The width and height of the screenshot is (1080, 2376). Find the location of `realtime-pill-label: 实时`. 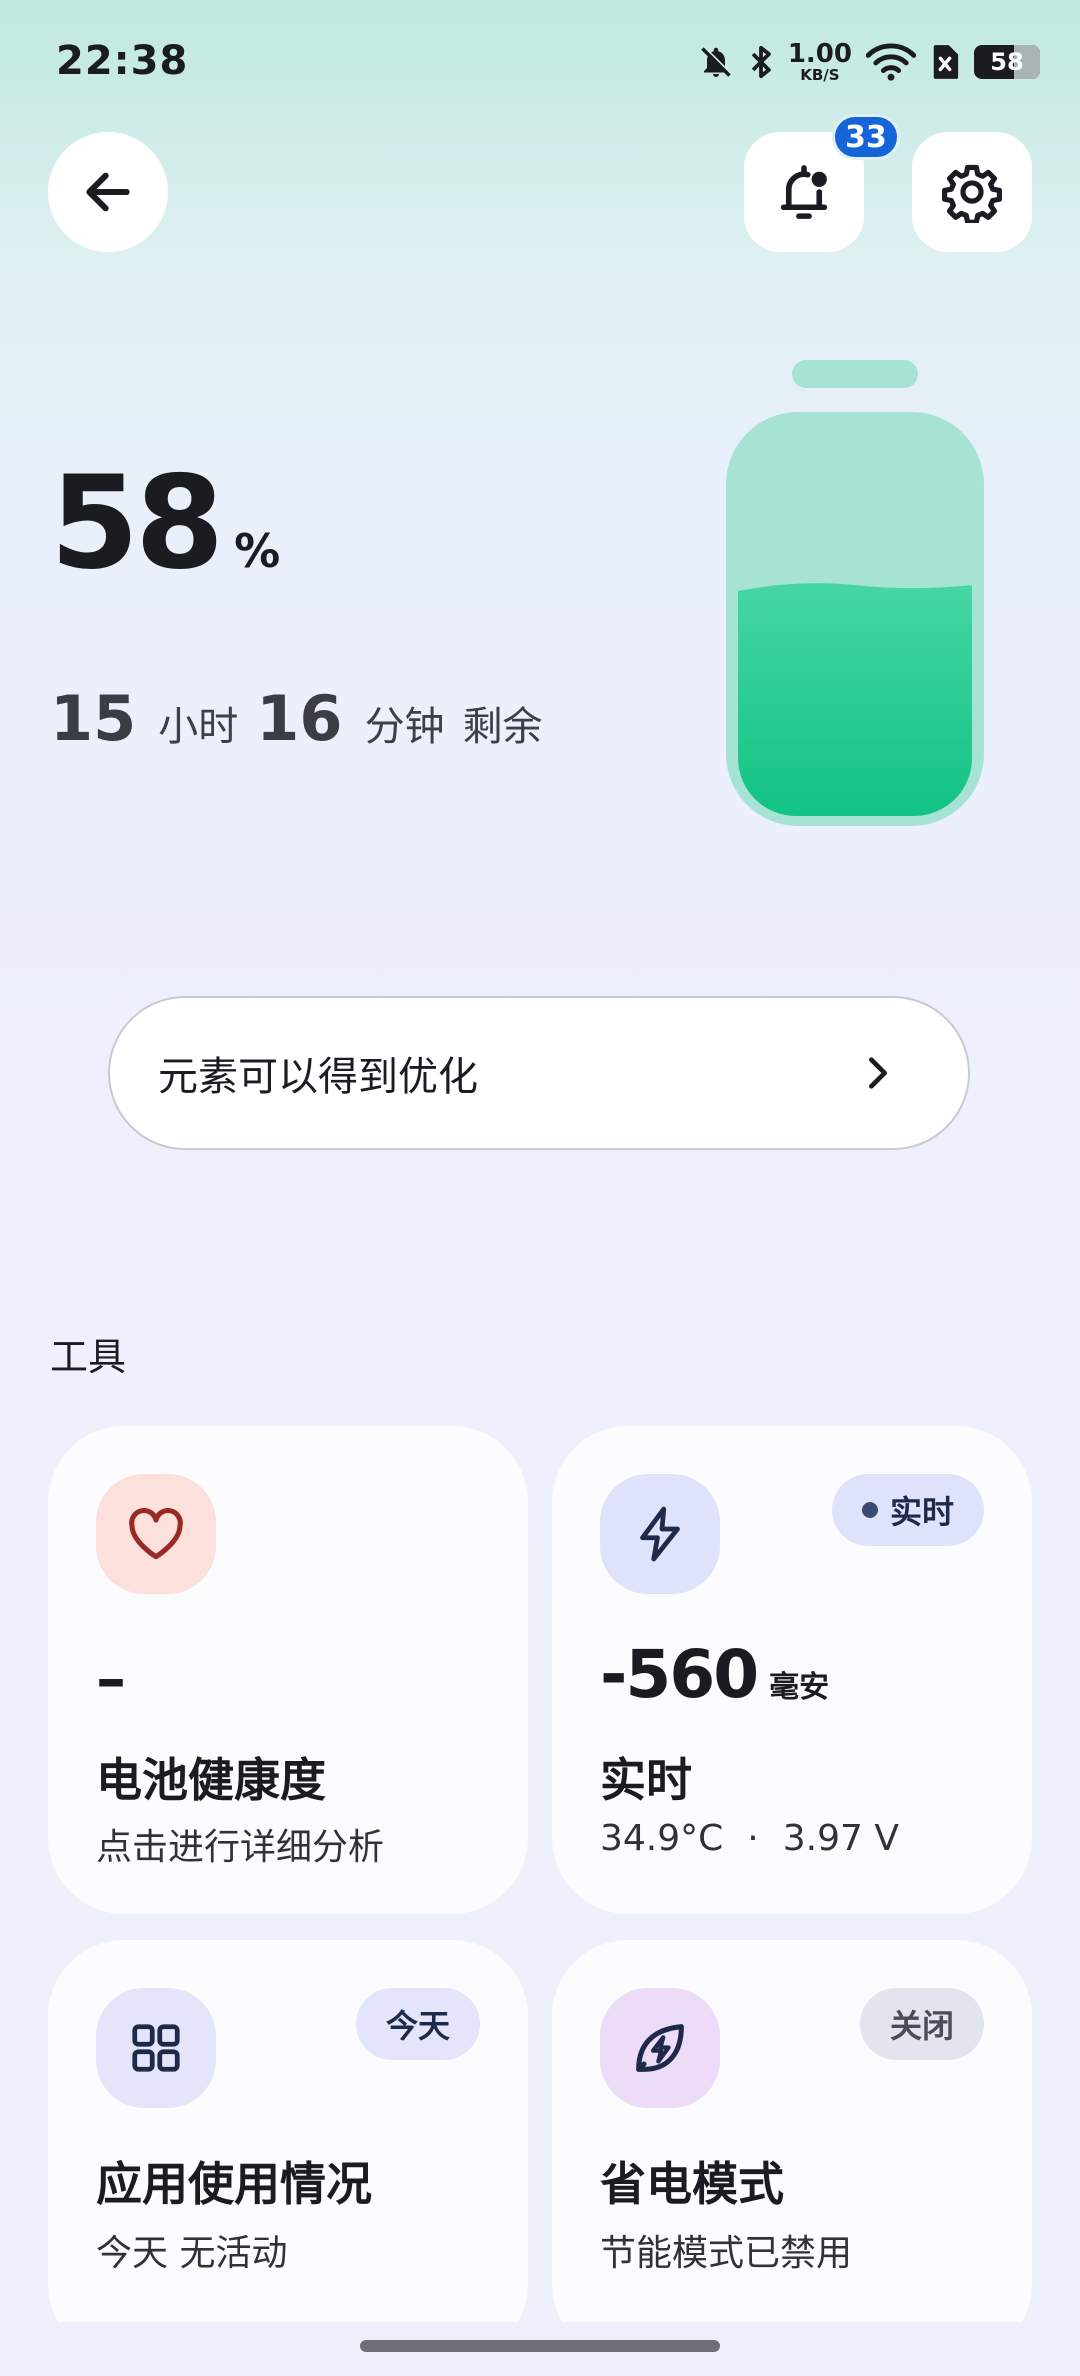

realtime-pill-label: 实时 is located at coordinates (921, 1512).